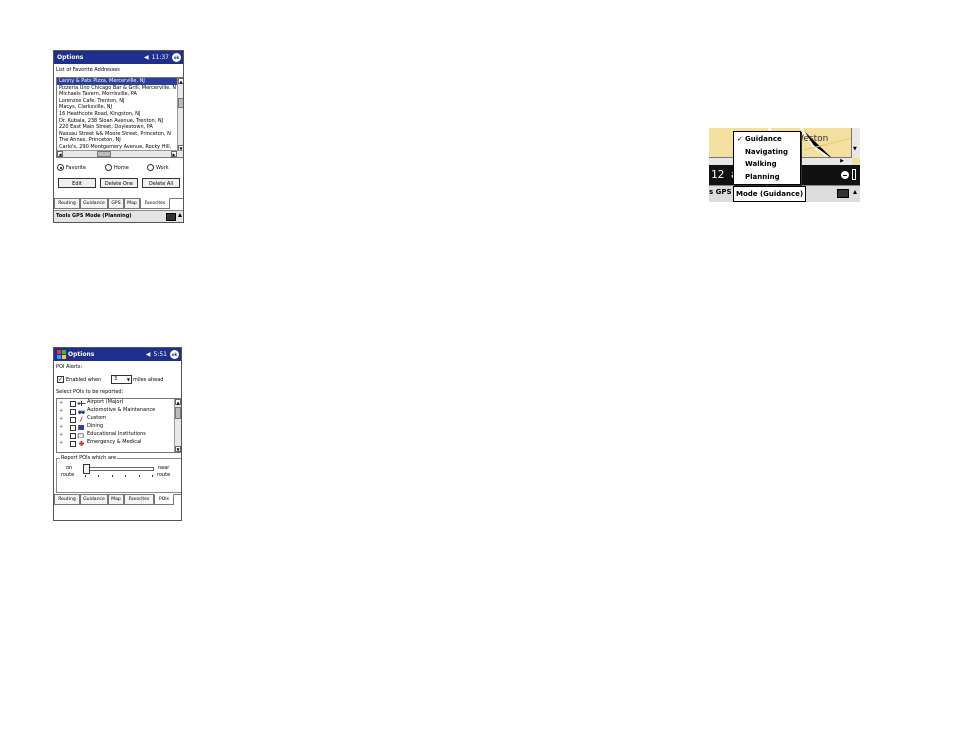 The height and width of the screenshot is (737, 954). Describe the element at coordinates (77, 183) in the screenshot. I see `edit-button: Edit` at that location.